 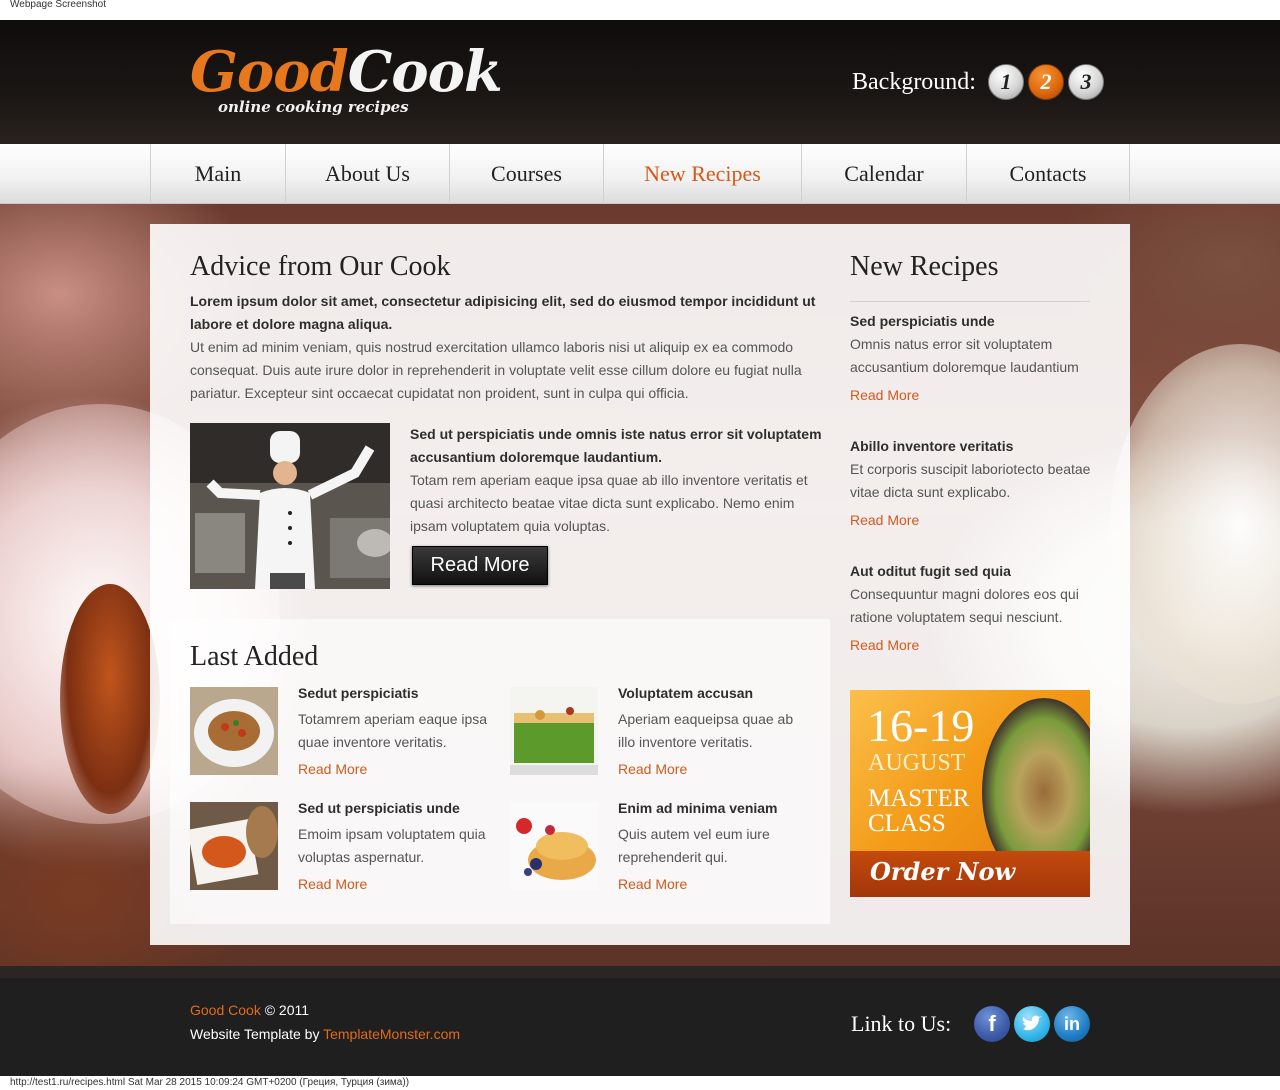 I want to click on nav-item-about-us: About Us, so click(x=368, y=174).